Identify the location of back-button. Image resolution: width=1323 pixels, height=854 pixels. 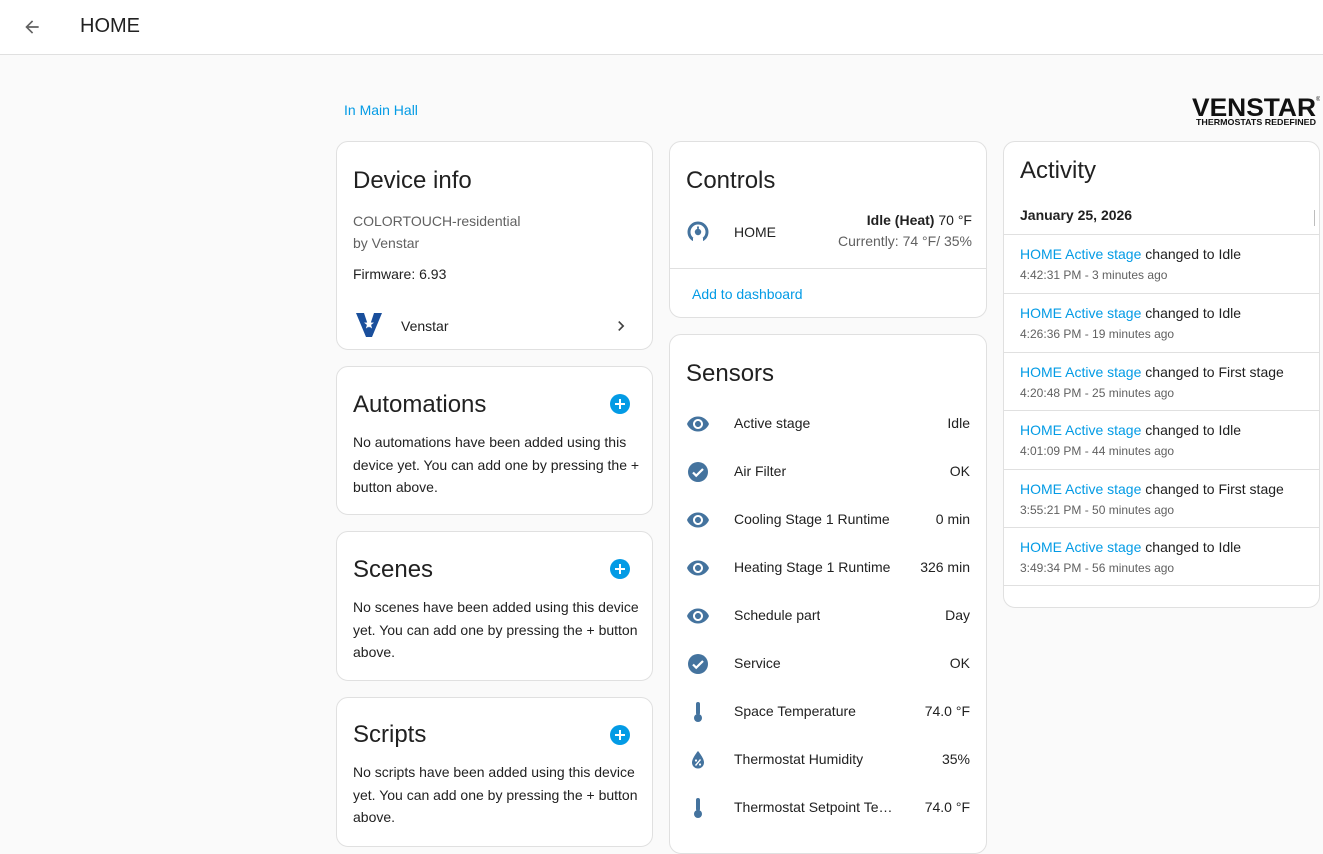
(32, 27).